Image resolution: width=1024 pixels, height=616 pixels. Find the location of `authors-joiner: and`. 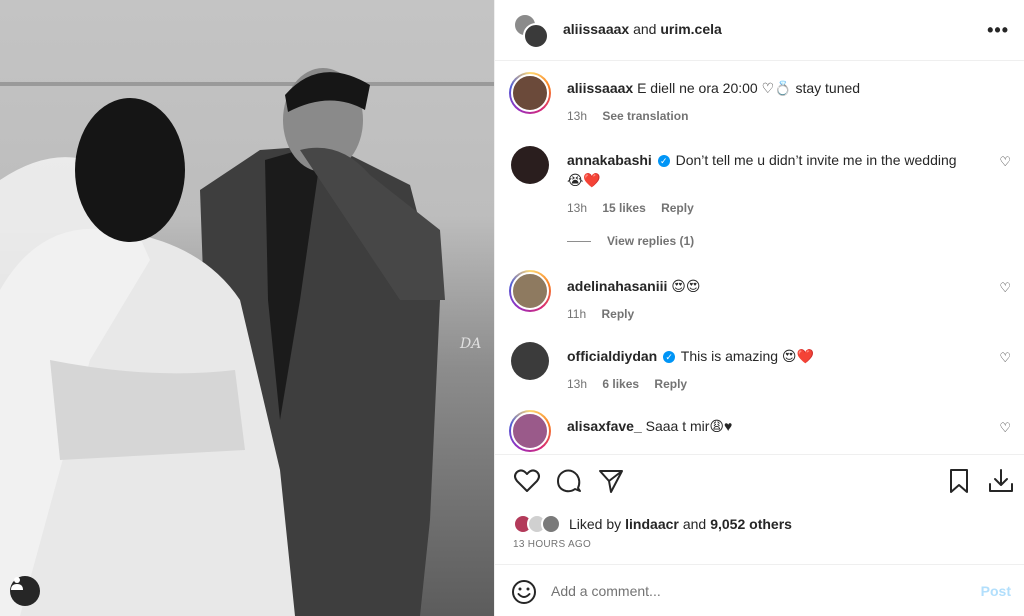

authors-joiner: and is located at coordinates (645, 29).